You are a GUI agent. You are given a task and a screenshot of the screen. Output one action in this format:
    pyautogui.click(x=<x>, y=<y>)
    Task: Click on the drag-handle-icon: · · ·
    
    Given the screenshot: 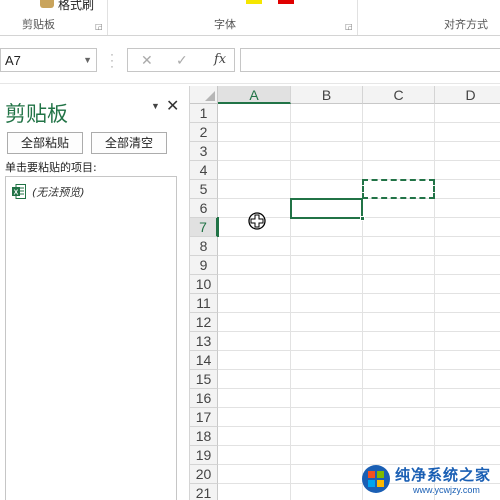 What is the action you would take?
    pyautogui.click(x=112, y=60)
    